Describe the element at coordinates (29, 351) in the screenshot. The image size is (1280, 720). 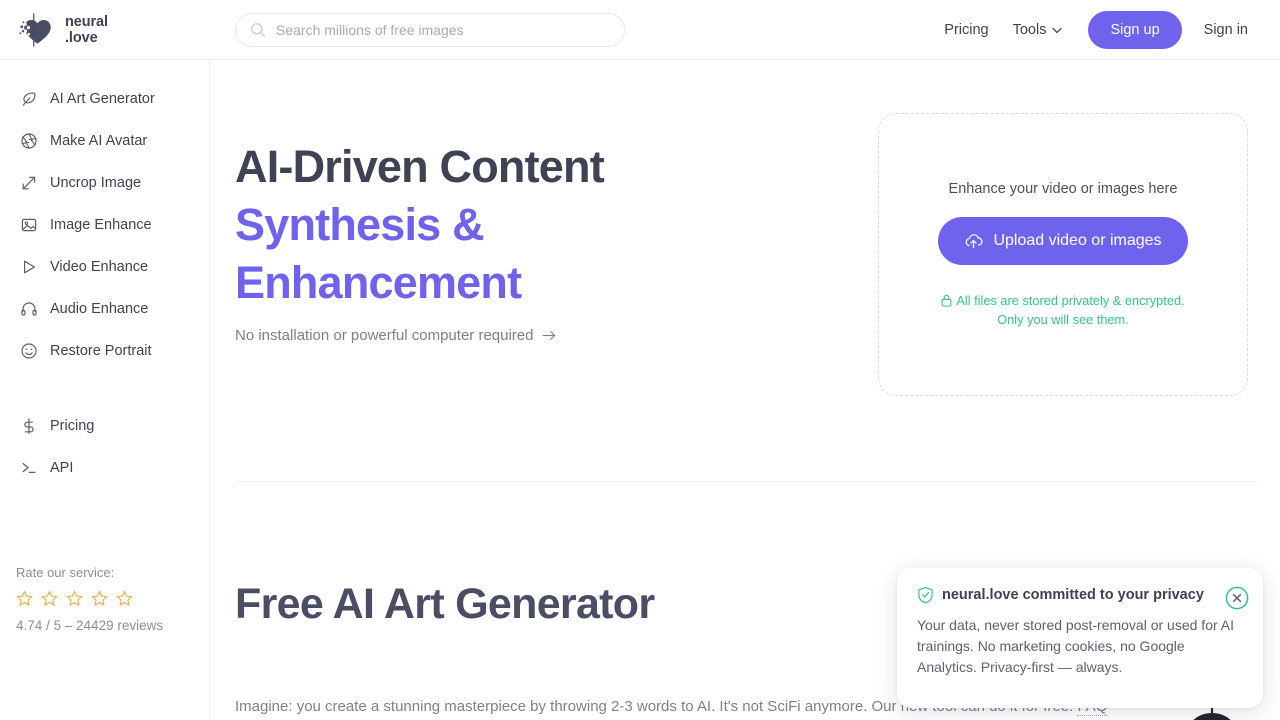
I see `smiley-icon` at that location.